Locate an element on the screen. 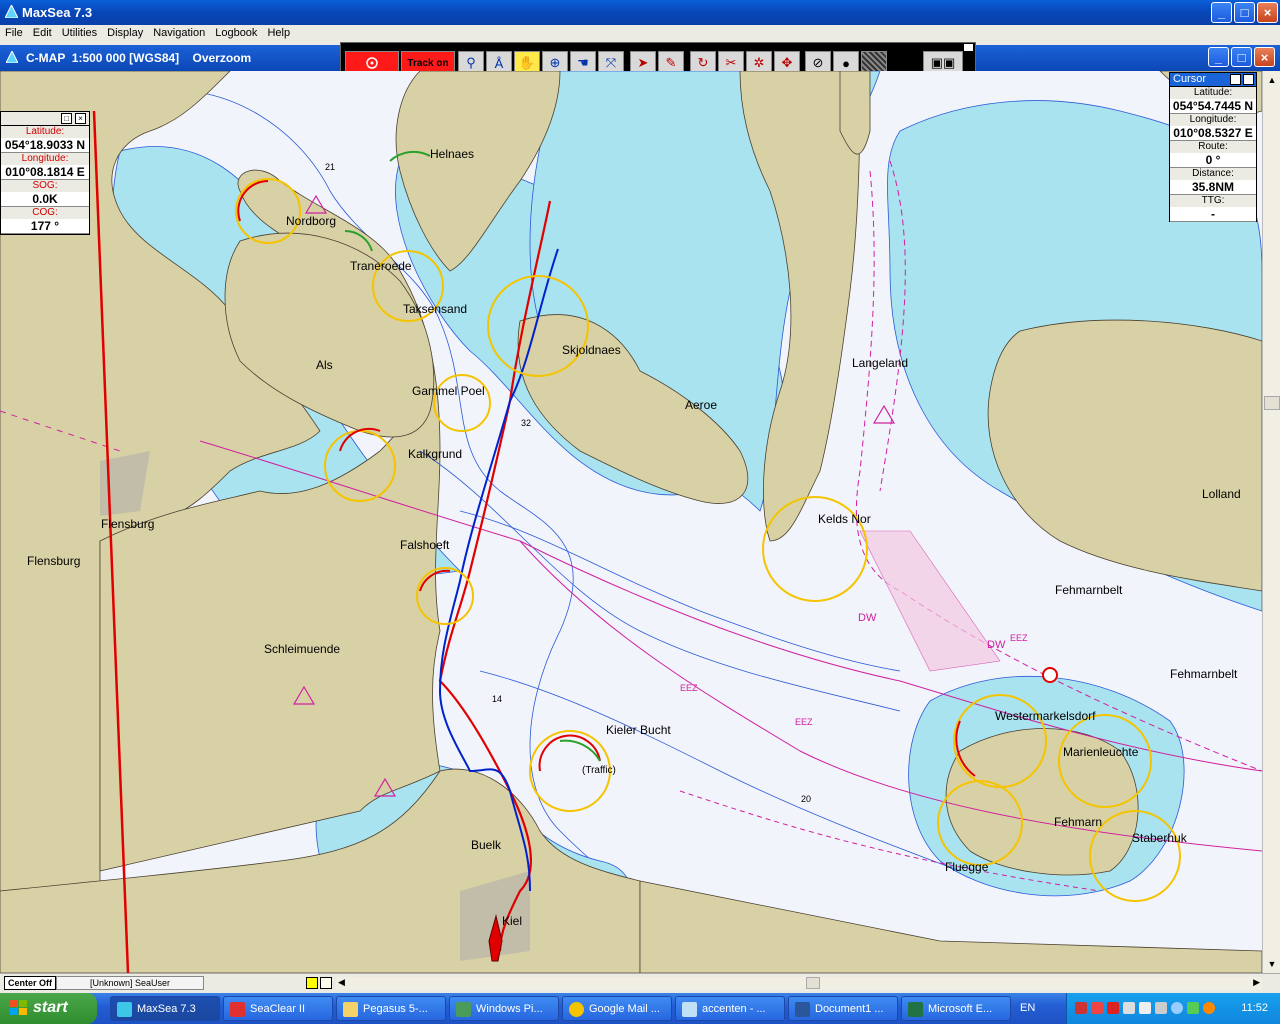 The image size is (1280, 1024). hand-icon: ✋ is located at coordinates (527, 62).